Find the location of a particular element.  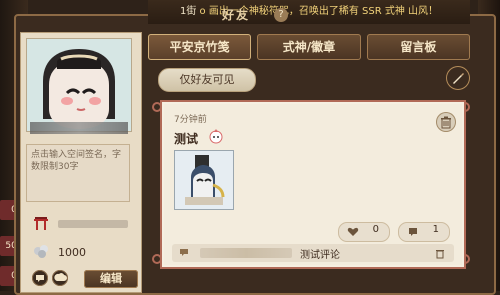

player-name-obscured is located at coordinates (79, 128).